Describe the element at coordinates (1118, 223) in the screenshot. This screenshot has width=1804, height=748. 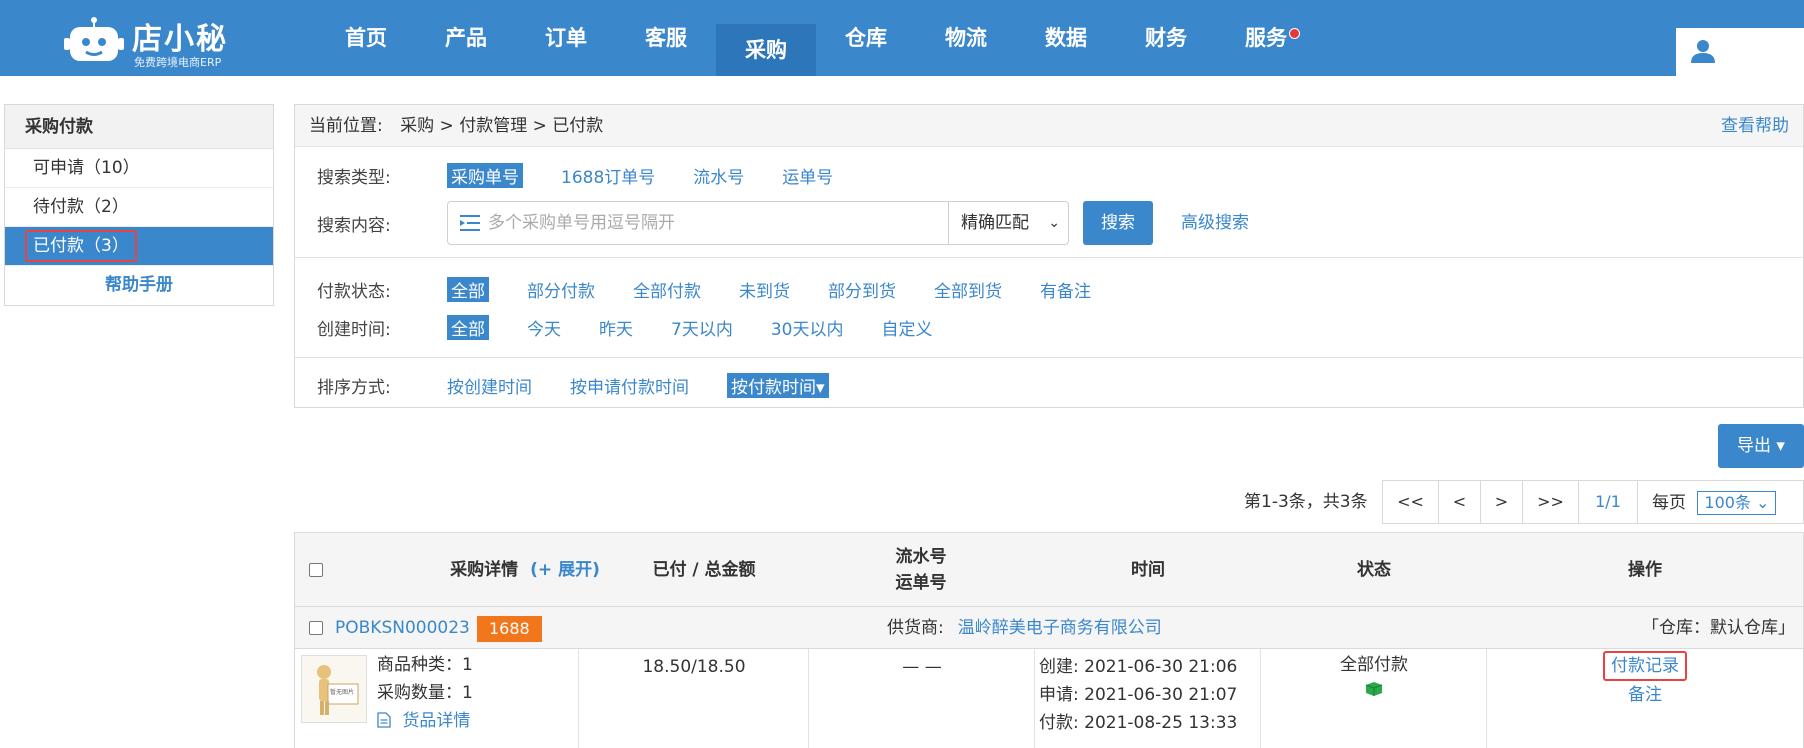
I see `search-button: 搜索` at that location.